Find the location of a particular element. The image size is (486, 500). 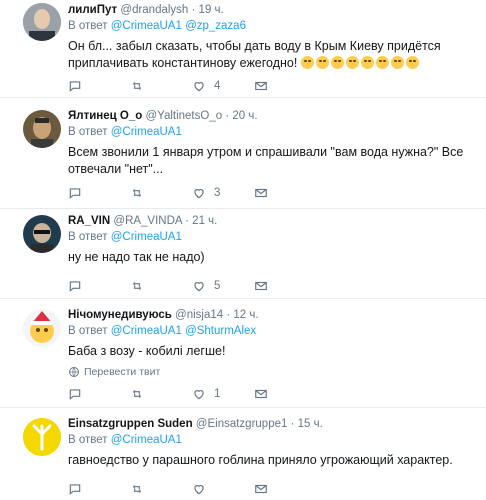

like-button: 5 is located at coordinates (223, 286).